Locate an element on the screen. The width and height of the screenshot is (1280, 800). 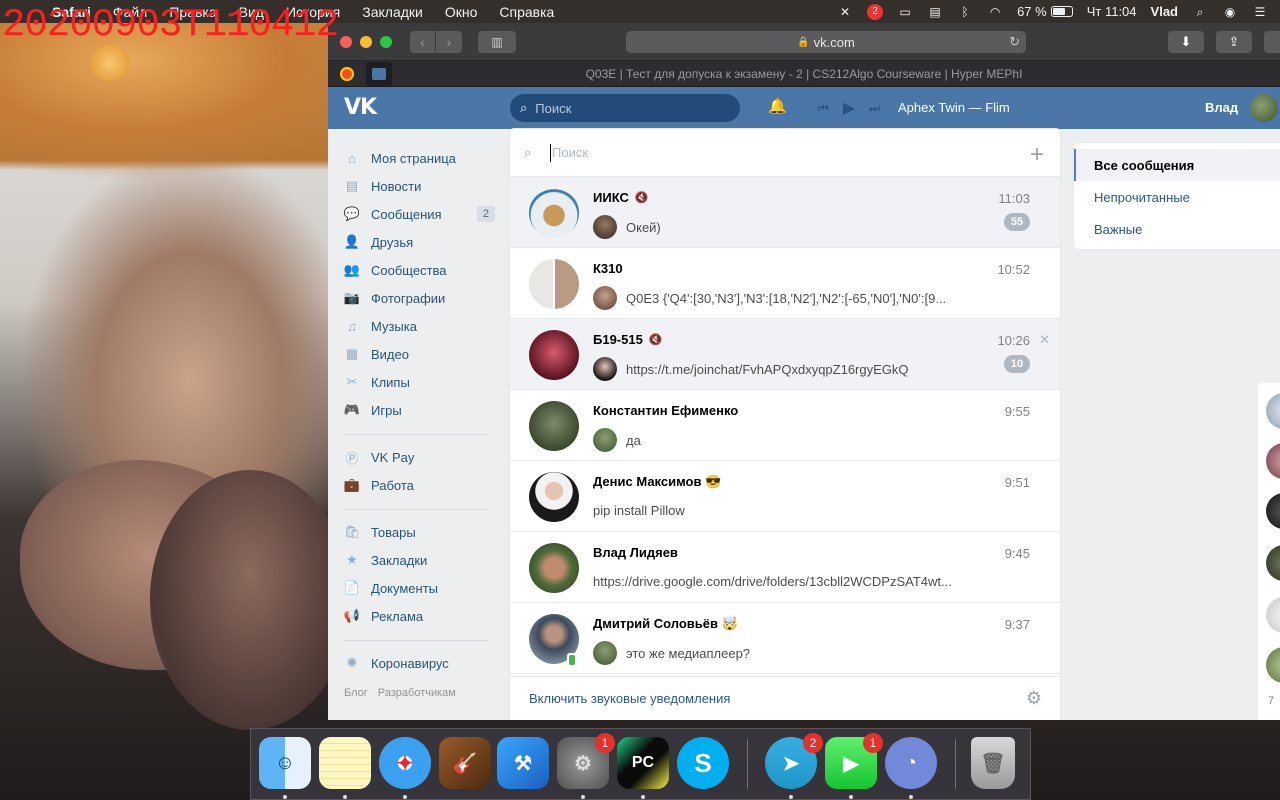
nav-work: 💼 Работа is located at coordinates (419, 485).